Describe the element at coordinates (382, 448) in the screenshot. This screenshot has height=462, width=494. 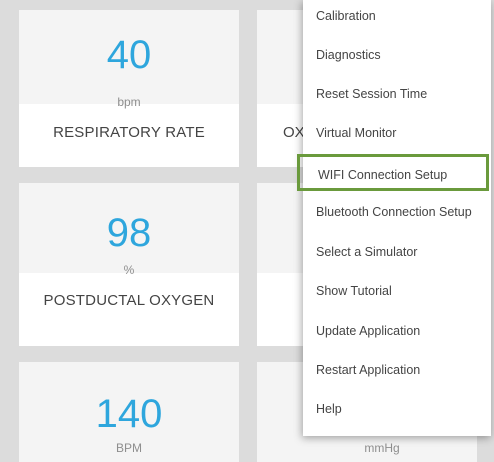
I see `pressure-unit: mmHg` at that location.